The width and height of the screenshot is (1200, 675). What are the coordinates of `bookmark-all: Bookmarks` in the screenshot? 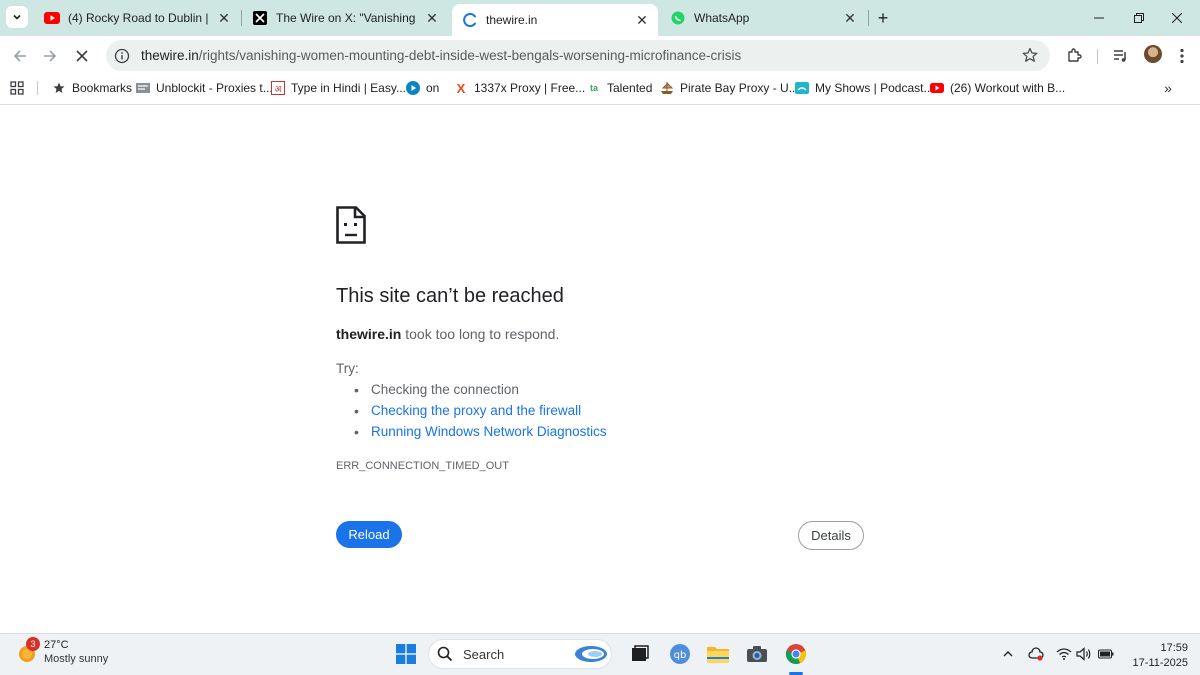 It's located at (92, 88).